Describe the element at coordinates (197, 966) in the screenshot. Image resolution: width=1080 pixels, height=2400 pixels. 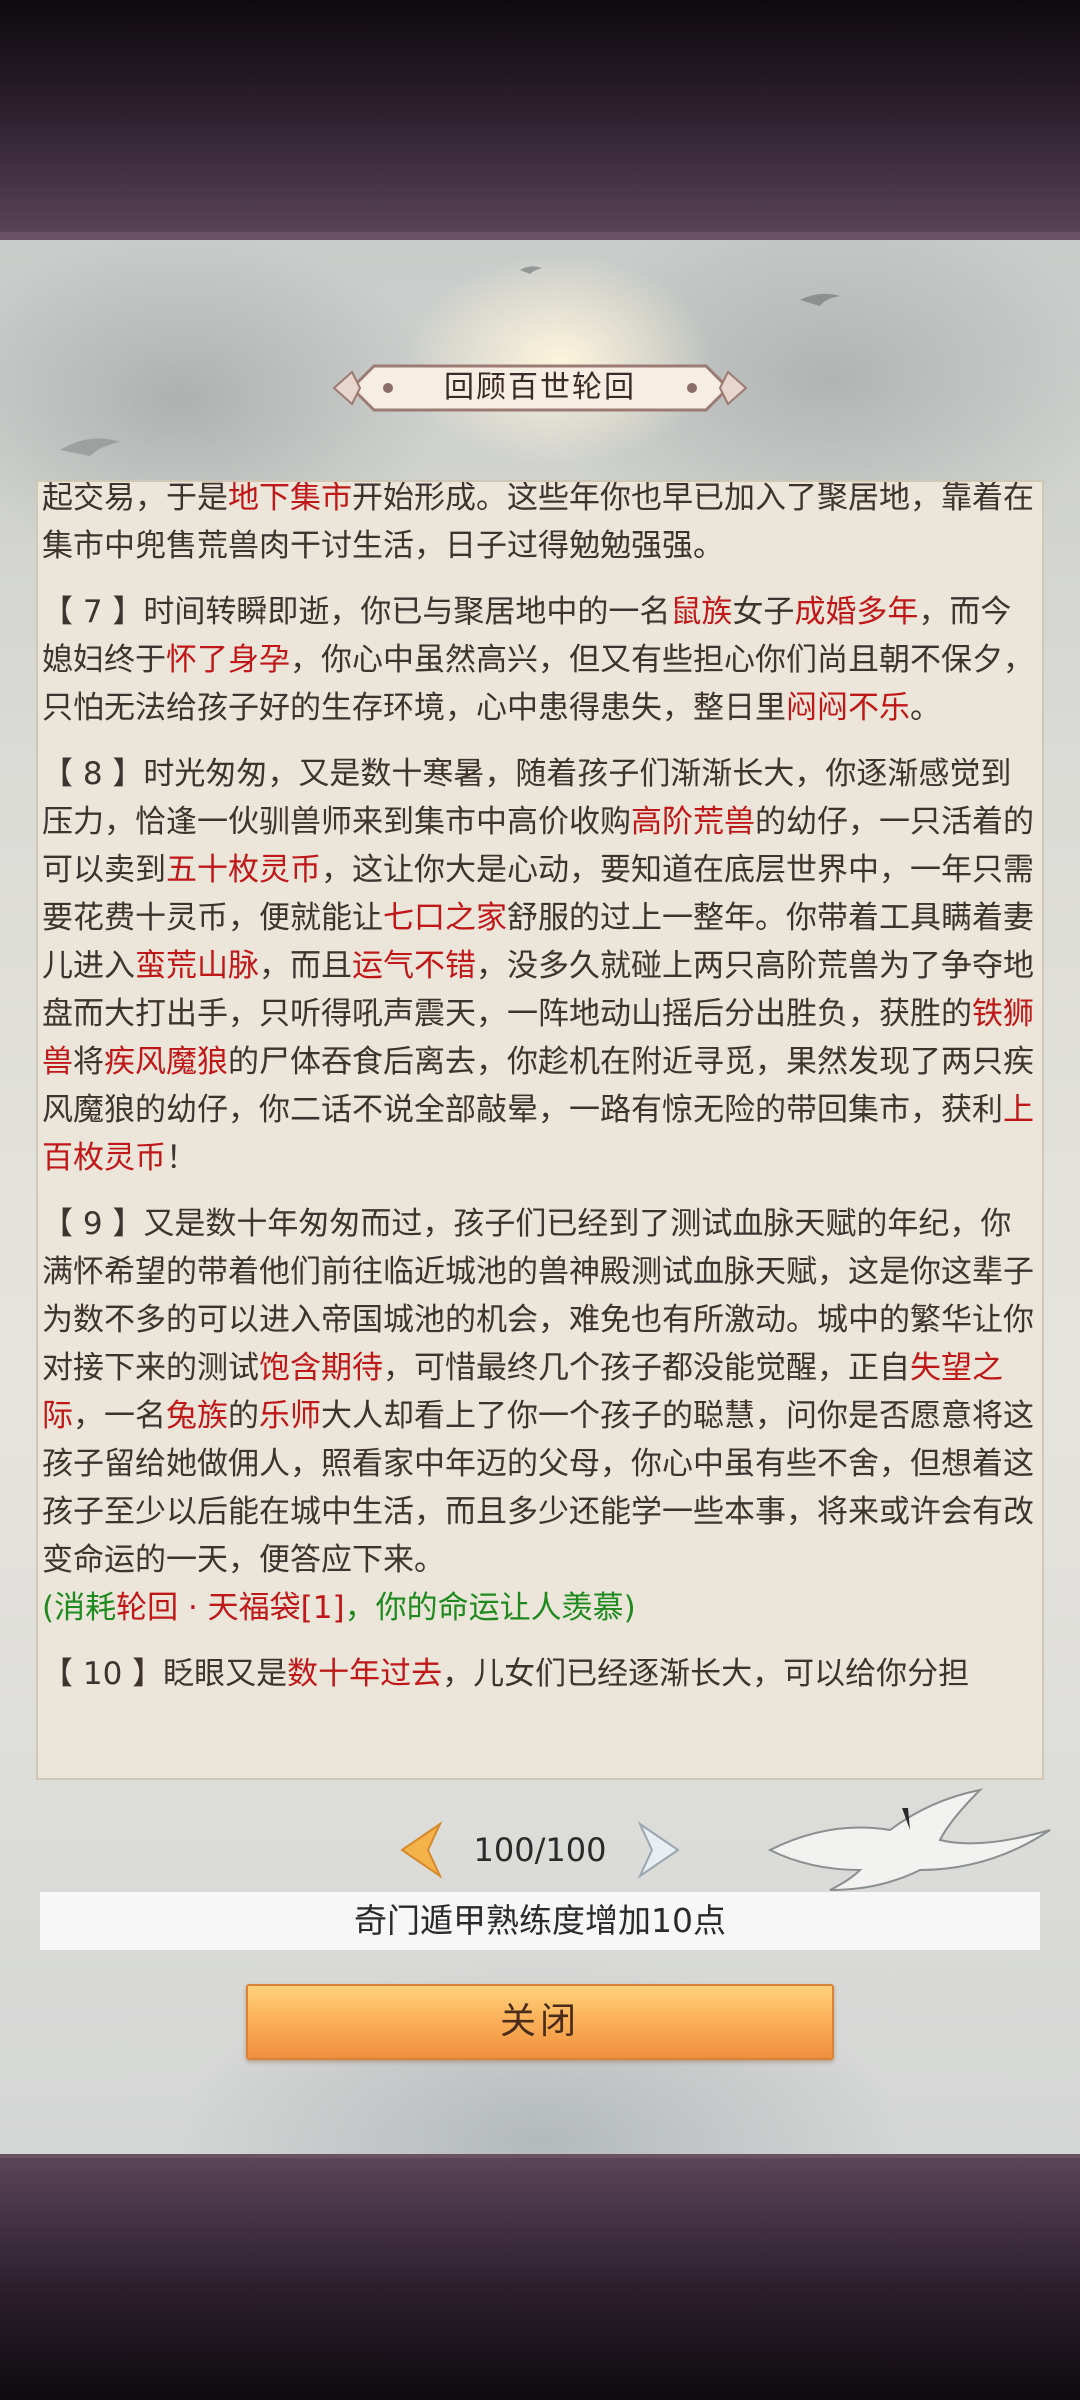
I see `highlighted-term: 蛮荒山脉` at that location.